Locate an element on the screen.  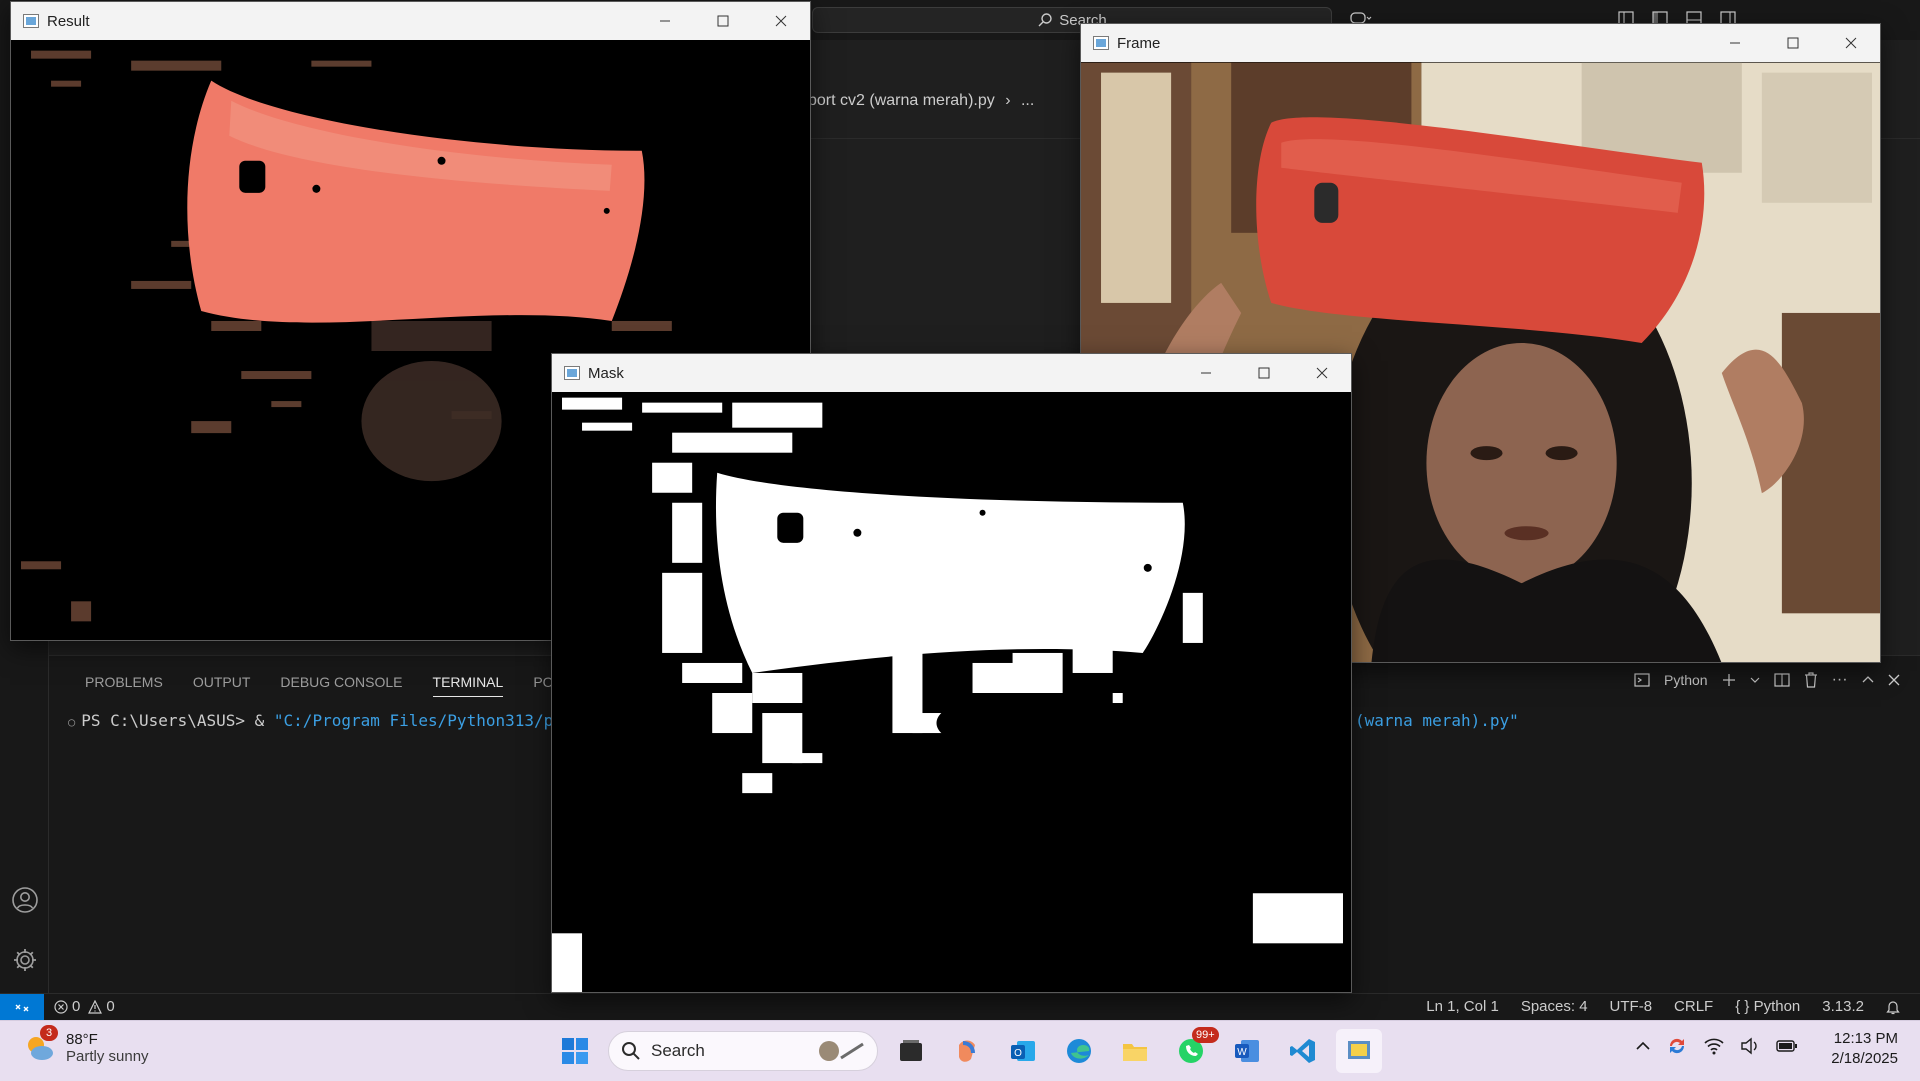
copilot-icon is located at coordinates (967, 1051).